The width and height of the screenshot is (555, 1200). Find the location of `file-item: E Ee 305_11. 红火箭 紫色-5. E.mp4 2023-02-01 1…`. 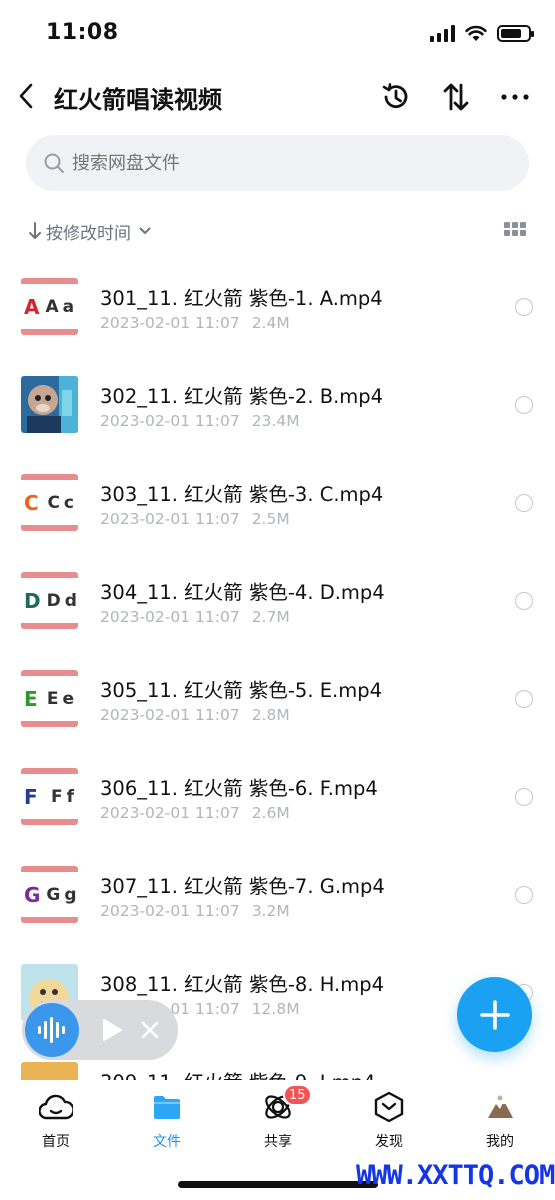

file-item: E Ee 305_11. 红火箭 紫色-5. E.mp4 2023-02-01 1… is located at coordinates (277, 699).